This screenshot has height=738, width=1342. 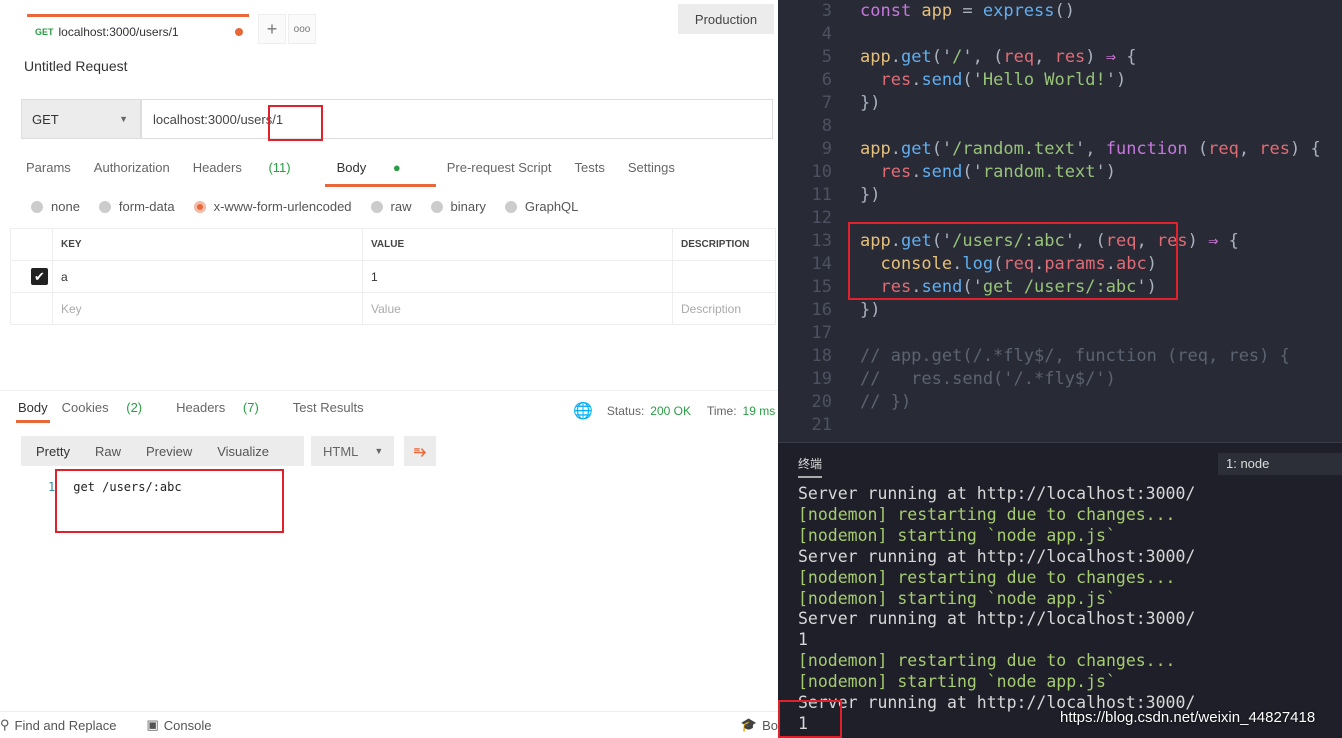 I want to click on code-line: 8, so click(x=805, y=127).